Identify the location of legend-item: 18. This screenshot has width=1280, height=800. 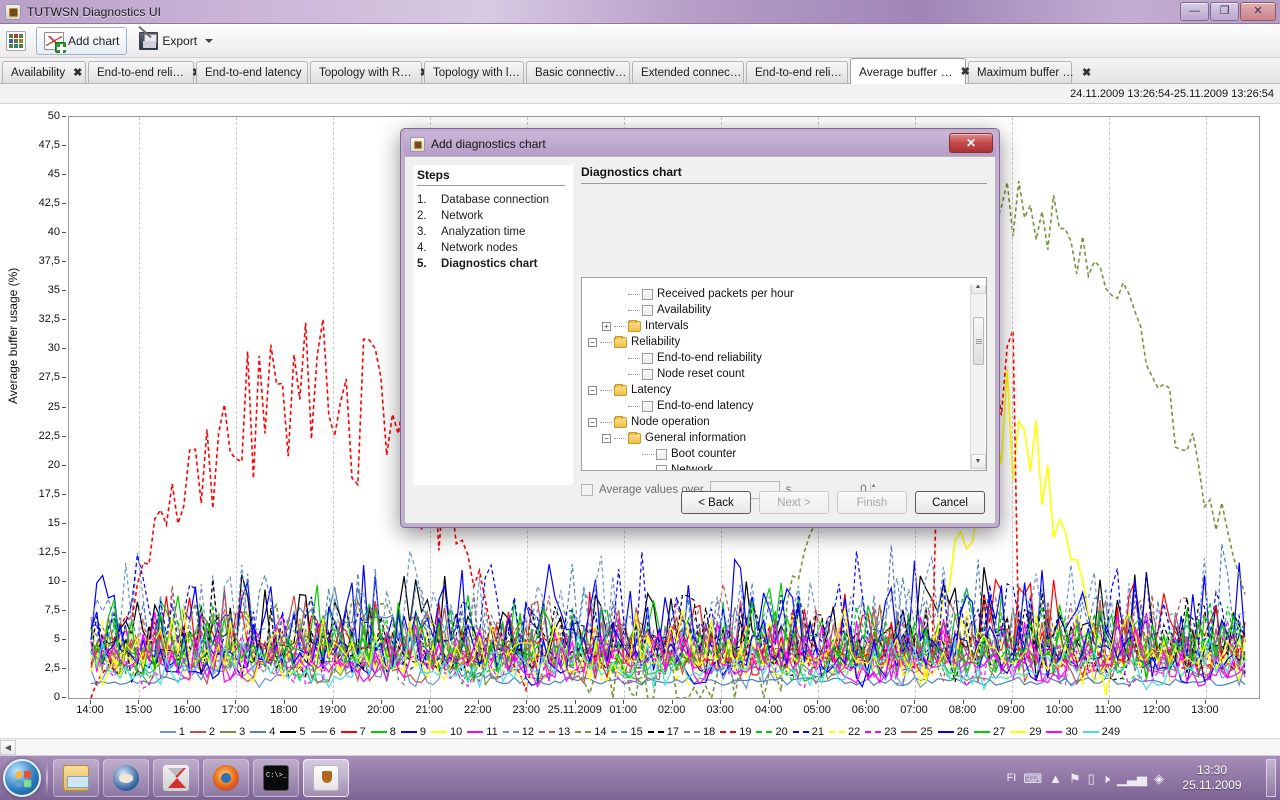
(699, 732).